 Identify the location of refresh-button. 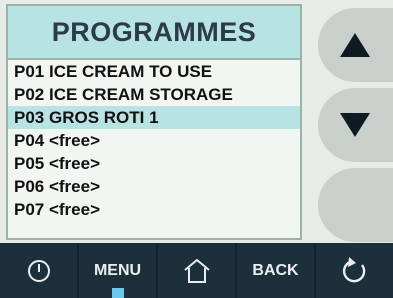
(354, 270).